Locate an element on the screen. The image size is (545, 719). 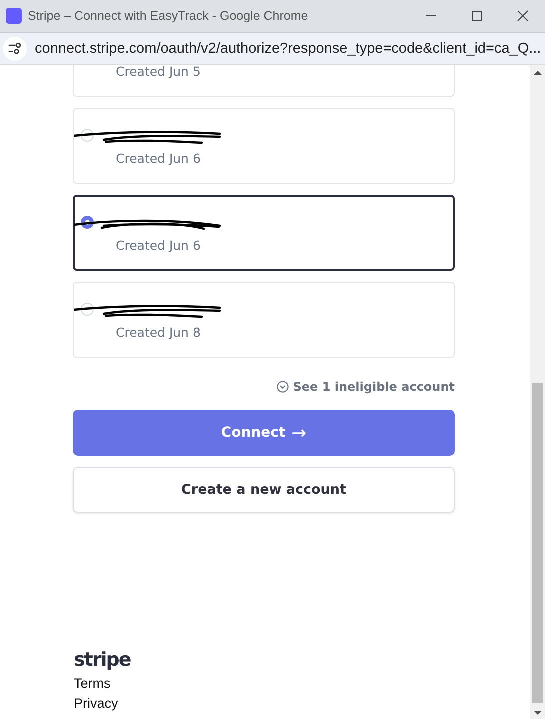
create-account-button: Create a new account is located at coordinates (264, 490).